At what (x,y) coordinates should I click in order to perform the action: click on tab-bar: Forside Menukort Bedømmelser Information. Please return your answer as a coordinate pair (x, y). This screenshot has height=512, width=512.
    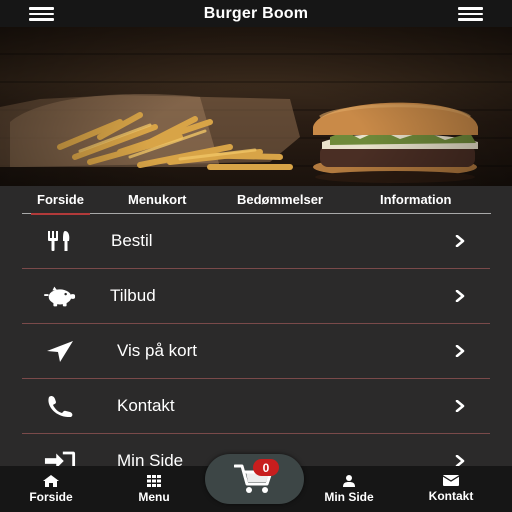
    Looking at the image, I should click on (256, 200).